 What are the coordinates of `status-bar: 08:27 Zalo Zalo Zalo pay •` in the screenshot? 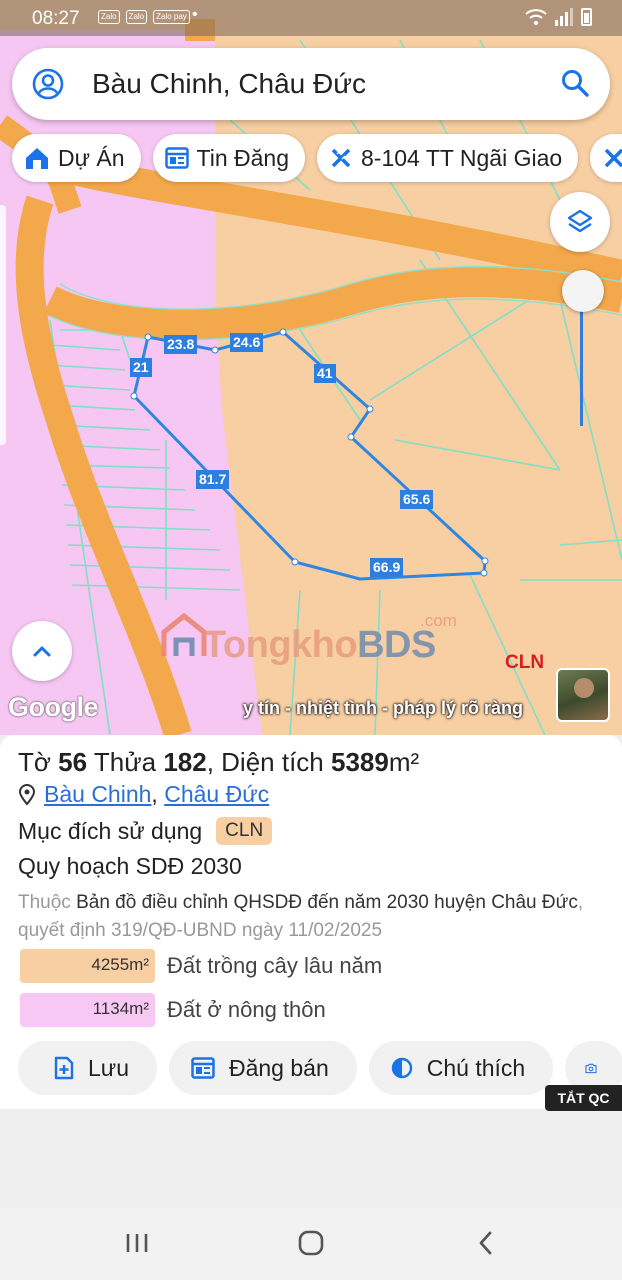 It's located at (311, 18).